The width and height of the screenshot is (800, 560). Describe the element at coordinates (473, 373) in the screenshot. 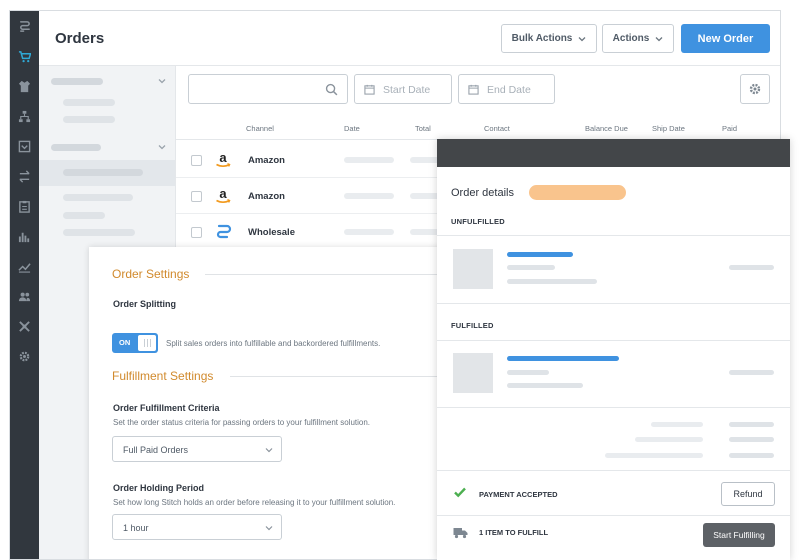

I see `product-thumbnail` at that location.